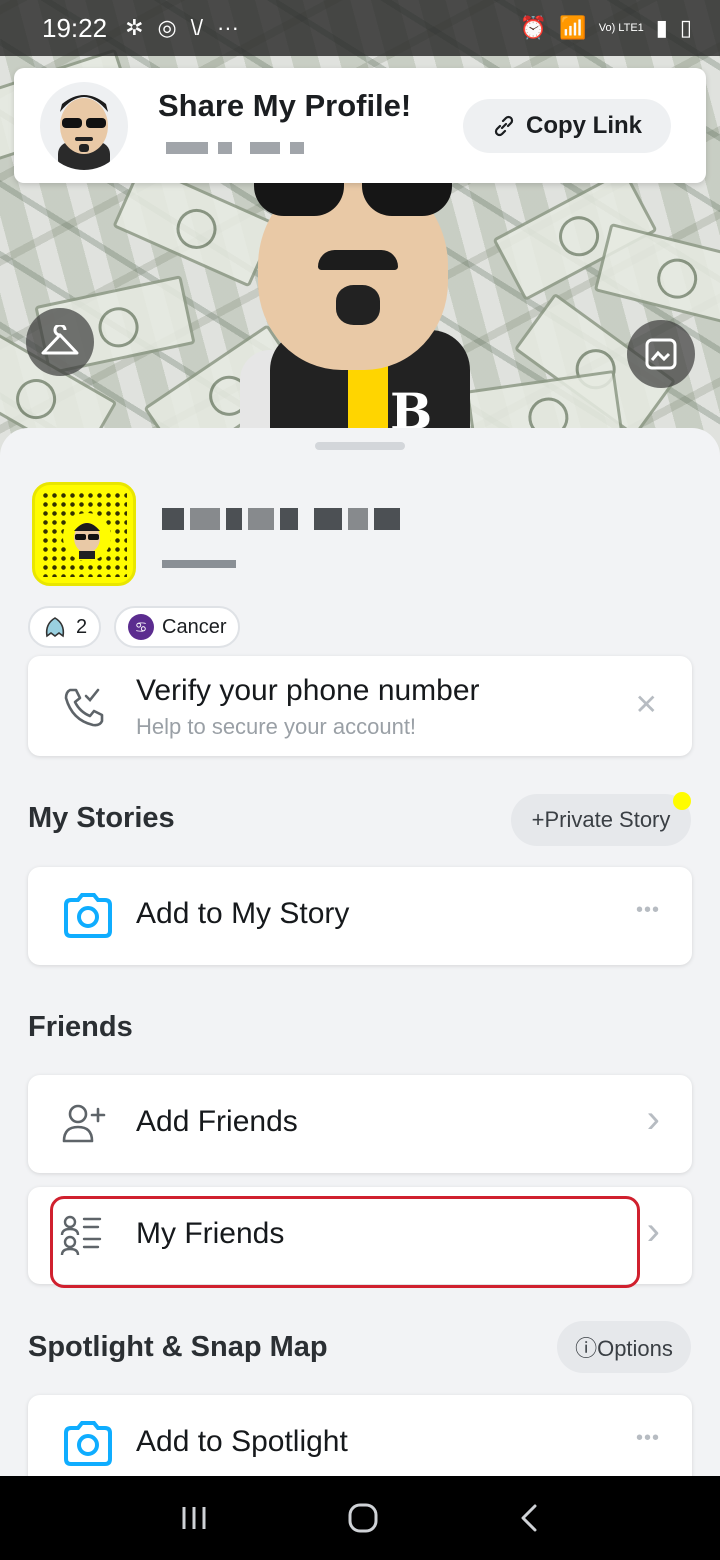 This screenshot has width=720, height=1560. Describe the element at coordinates (242, 1441) in the screenshot. I see `add-to-spotlight-label: Add to Spotlight` at that location.